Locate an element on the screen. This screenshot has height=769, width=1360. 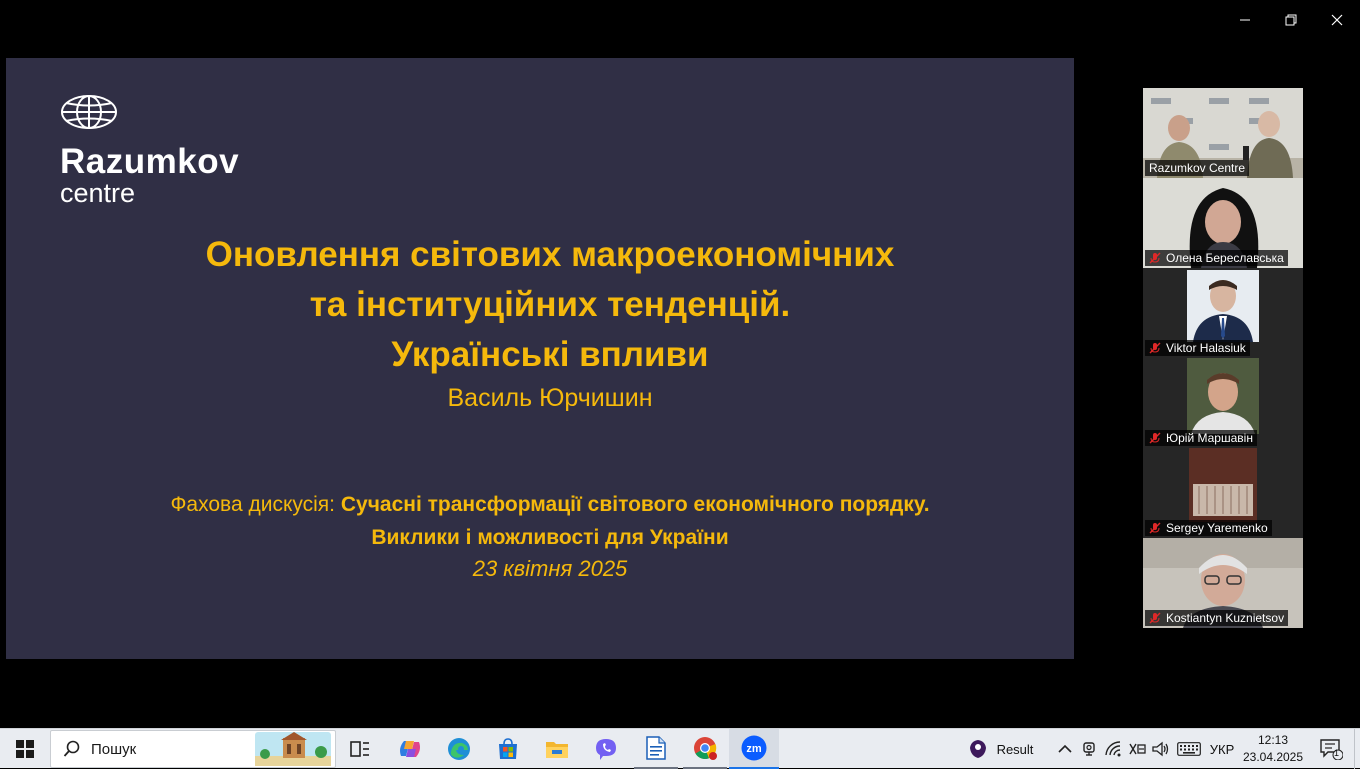
notification-icon is located at coordinates (1331, 749).